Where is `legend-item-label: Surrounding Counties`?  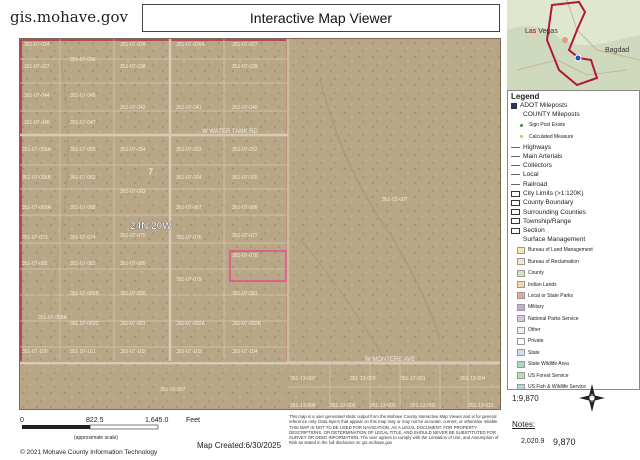
legend-item-label: Surrounding Counties is located at coordinates (554, 212).